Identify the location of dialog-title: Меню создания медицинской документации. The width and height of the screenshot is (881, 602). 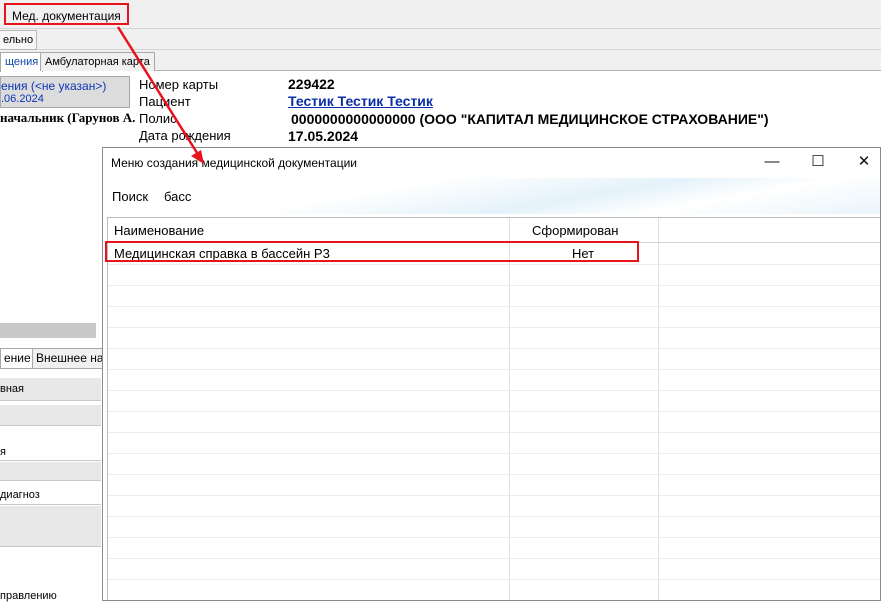
(234, 163).